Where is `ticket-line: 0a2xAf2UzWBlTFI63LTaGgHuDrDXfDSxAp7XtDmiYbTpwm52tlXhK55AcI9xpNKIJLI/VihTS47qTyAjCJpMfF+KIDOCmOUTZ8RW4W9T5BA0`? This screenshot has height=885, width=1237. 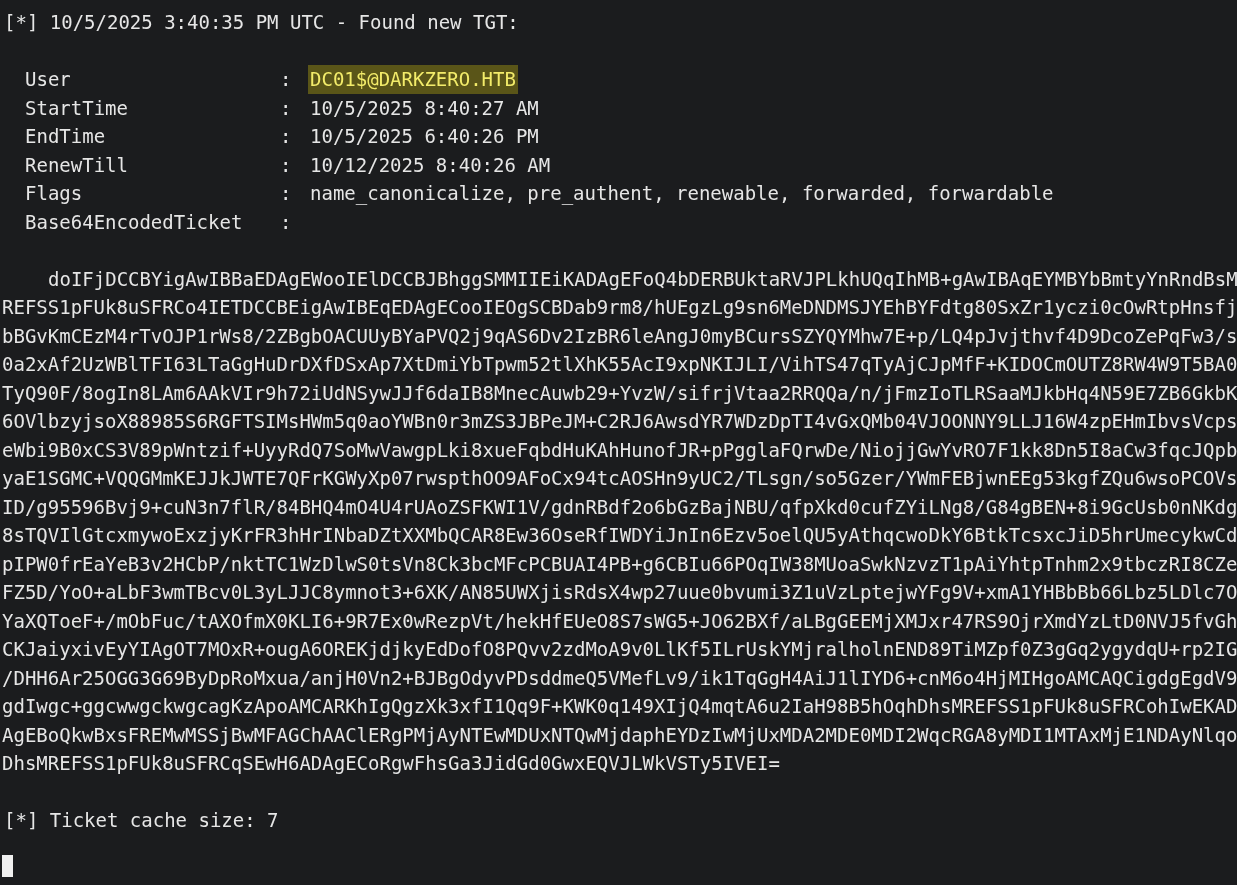 ticket-line: 0a2xAf2UzWBlTFI63LTaGgHuDrDXfDSxAp7XtDmiYbTpwm52tlXhK55AcI9xpNKIJLI/VihTS47qTyAjCJpMfF+KIDOCmOUTZ8RW4W9T5BA0 is located at coordinates (619, 364).